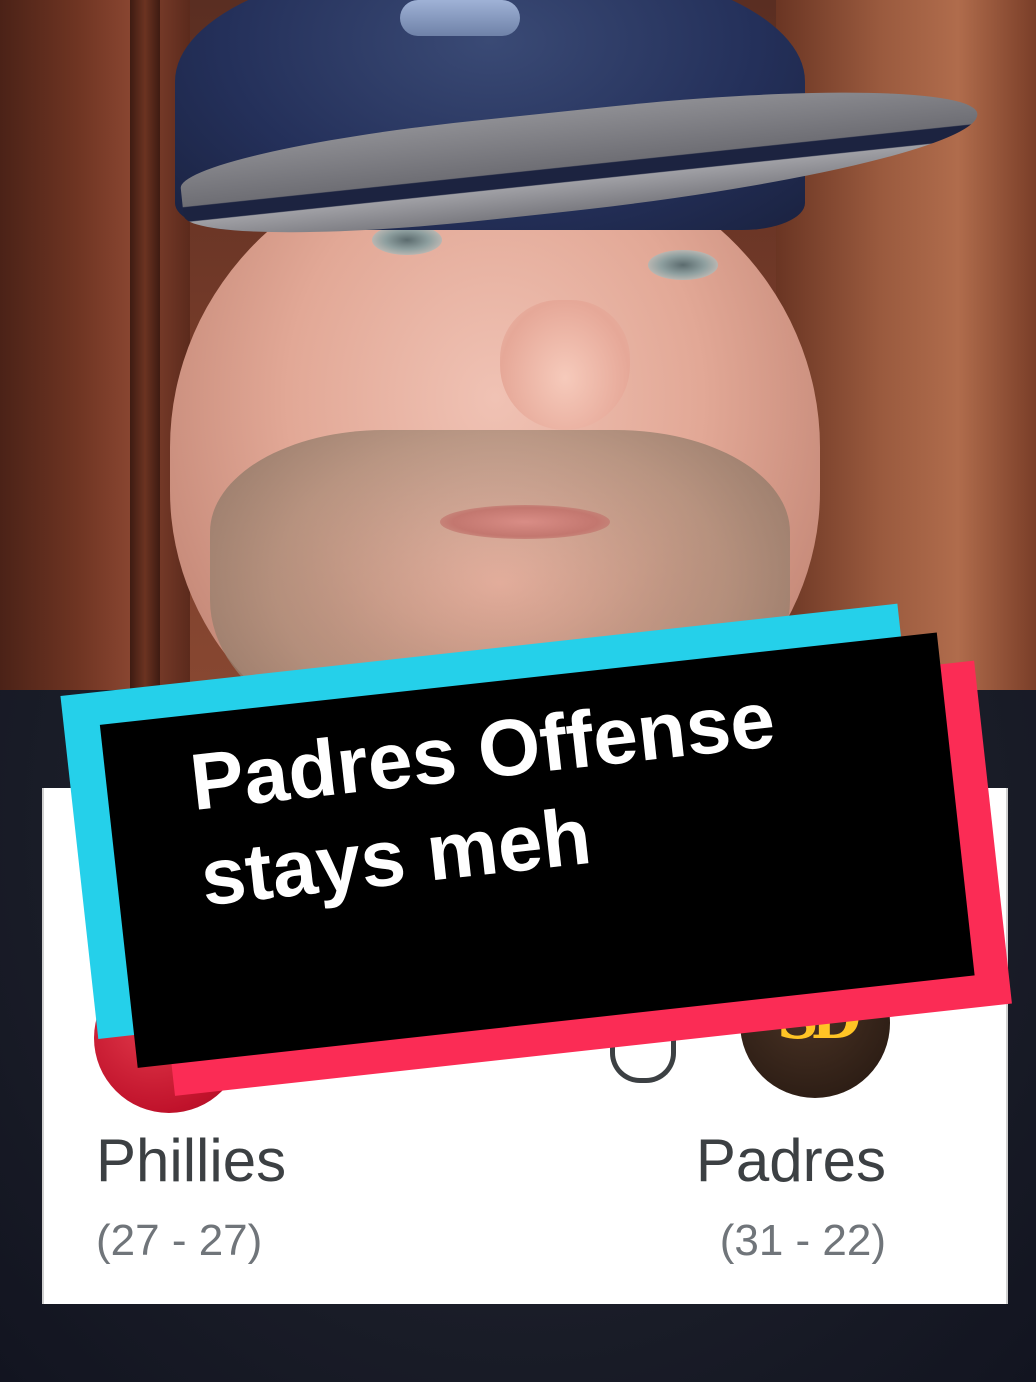  I want to click on home-team-record: (27 - 27), so click(179, 1240).